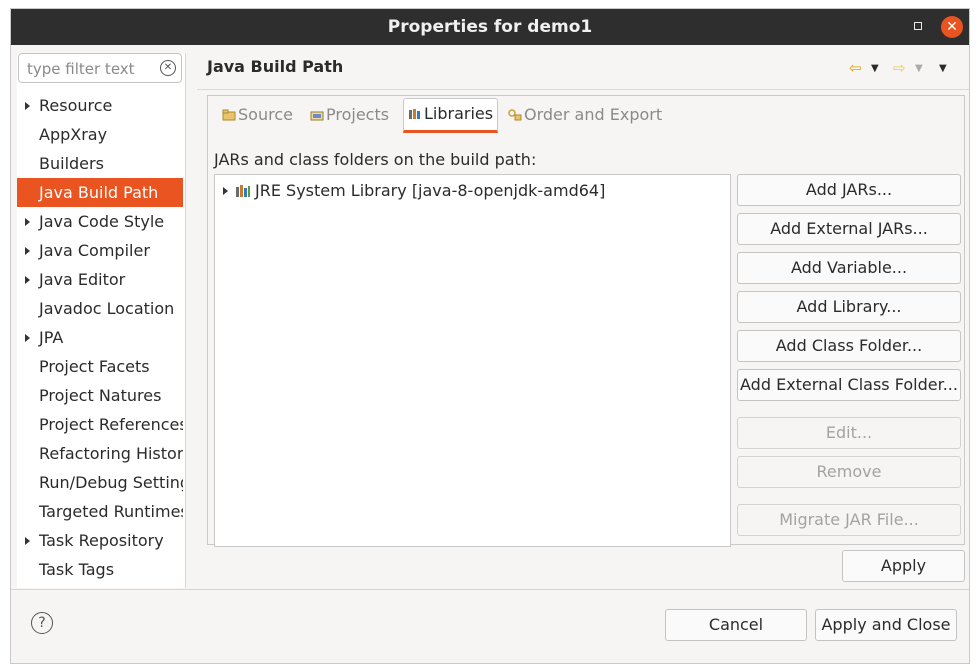 Image resolution: width=980 pixels, height=671 pixels. I want to click on tree-item-javadoc-location: Javadoc Location, so click(100, 308).